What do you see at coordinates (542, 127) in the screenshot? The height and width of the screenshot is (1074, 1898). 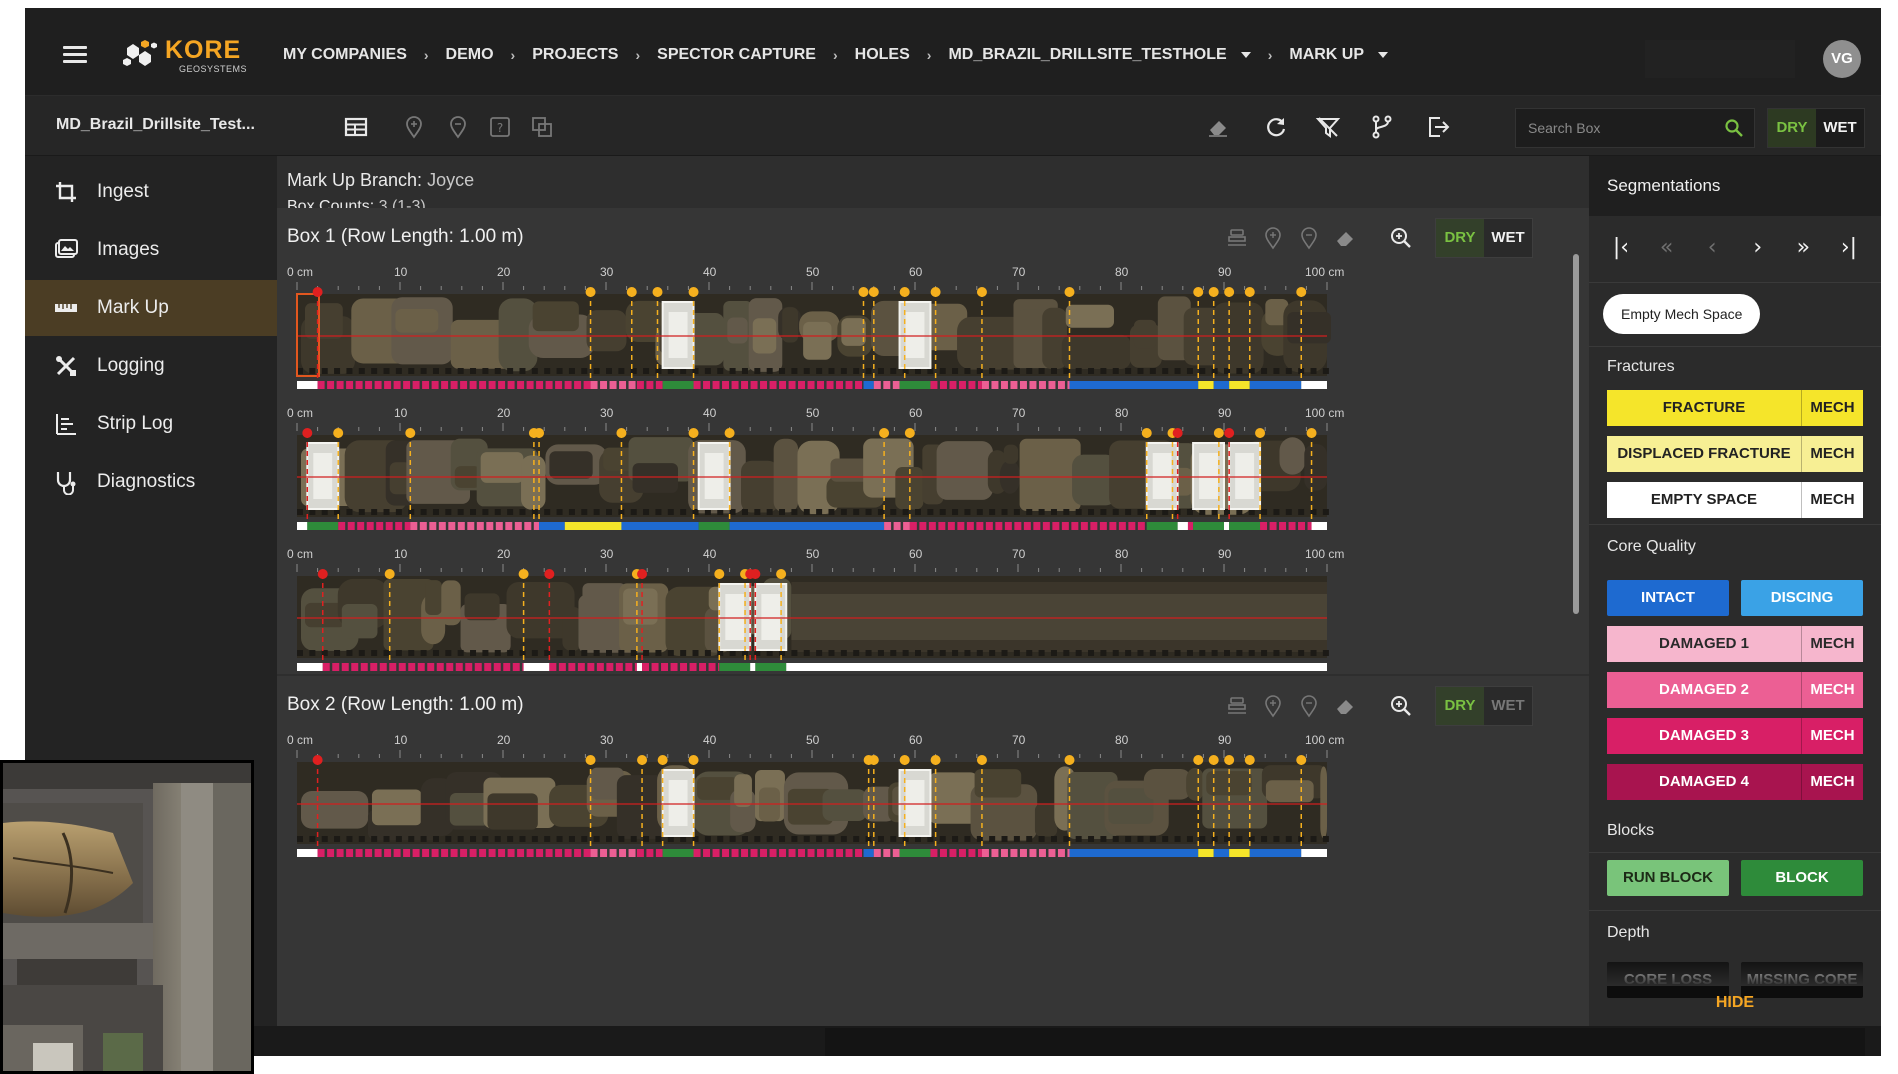 I see `copy-box-icon` at bounding box center [542, 127].